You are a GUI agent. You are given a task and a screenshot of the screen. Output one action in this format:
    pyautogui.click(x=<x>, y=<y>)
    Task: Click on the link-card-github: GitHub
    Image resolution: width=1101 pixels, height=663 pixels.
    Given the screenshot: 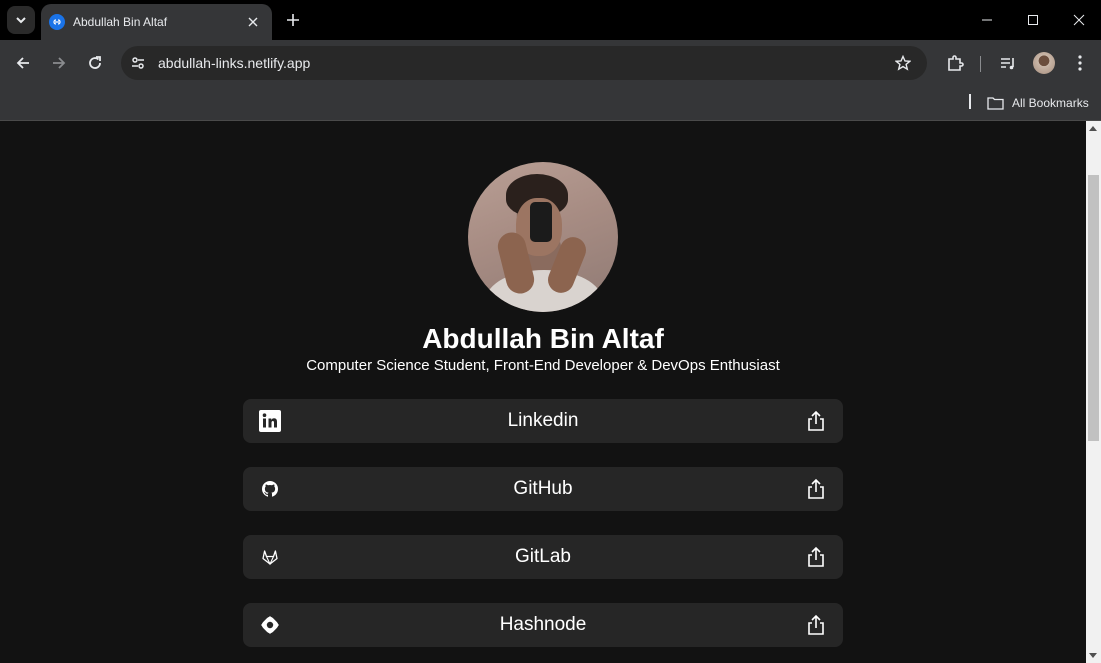 What is the action you would take?
    pyautogui.click(x=543, y=489)
    